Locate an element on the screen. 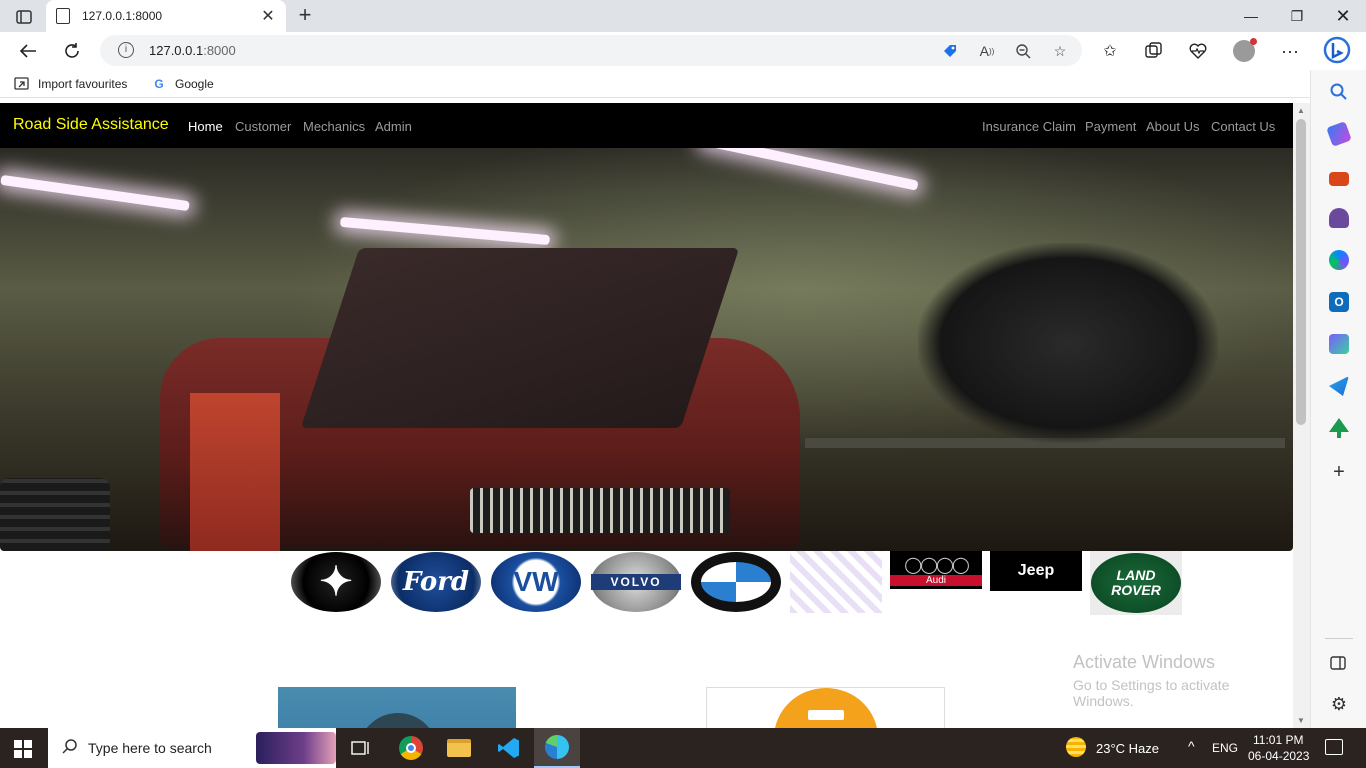  bing-chat-button is located at coordinates (1337, 50).